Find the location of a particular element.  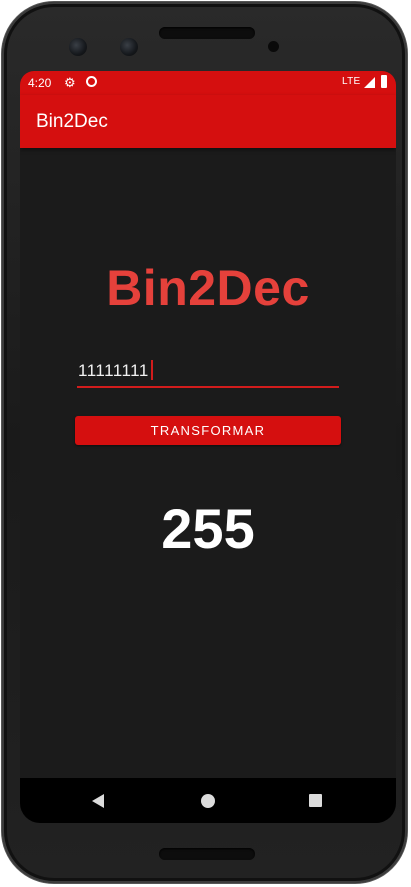

battery-icon is located at coordinates (384, 81).